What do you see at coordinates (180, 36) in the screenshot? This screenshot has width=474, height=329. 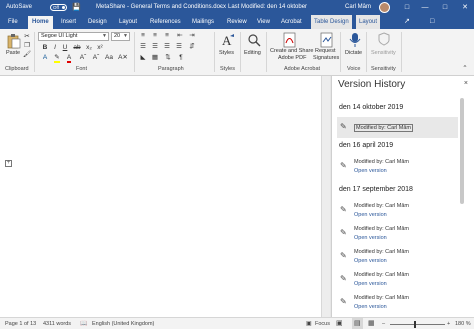 I see `decrease-indent-icon: ⇤` at bounding box center [180, 36].